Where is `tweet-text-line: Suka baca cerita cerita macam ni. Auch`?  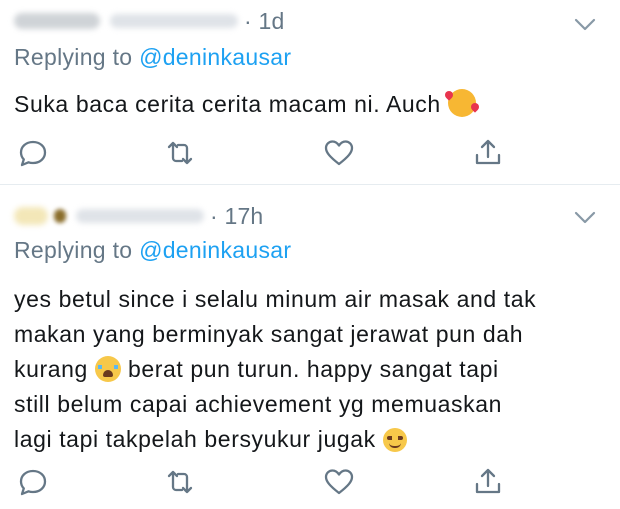 tweet-text-line: Suka baca cerita cerita macam ni. Auch is located at coordinates (227, 104).